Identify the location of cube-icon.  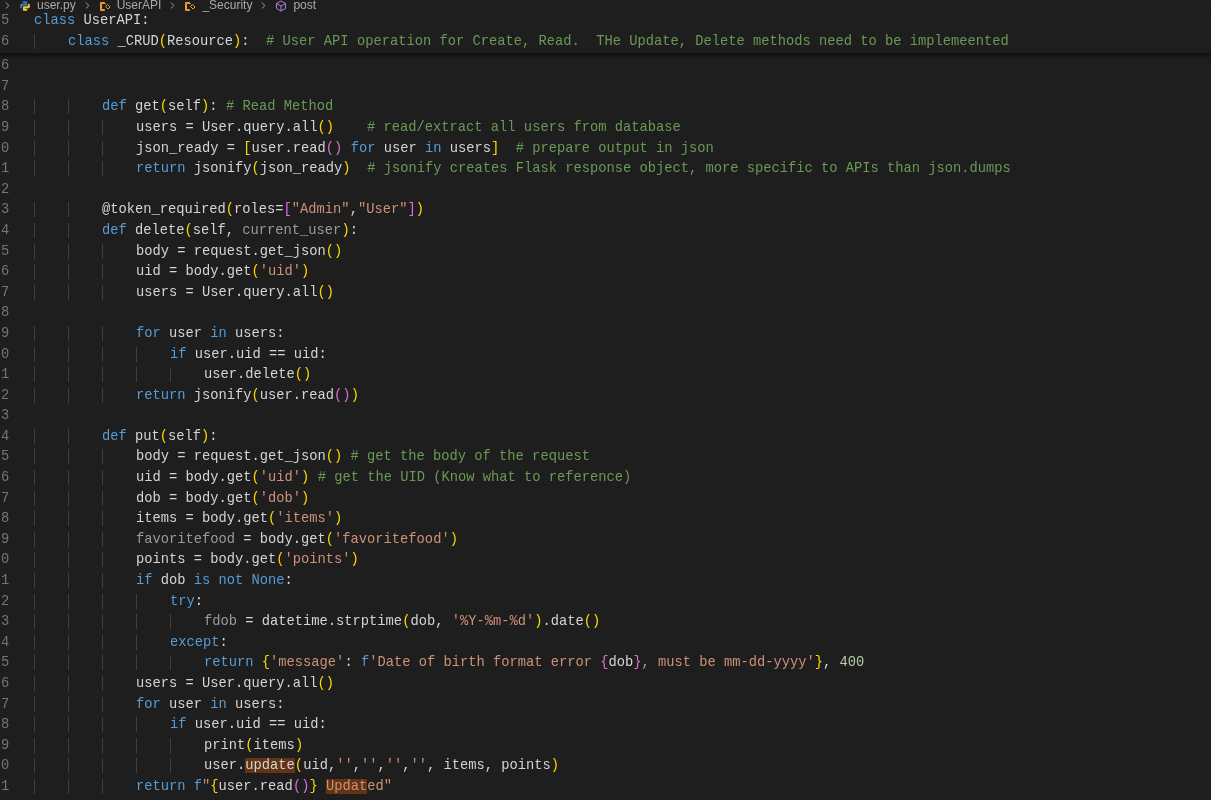
(281, 6).